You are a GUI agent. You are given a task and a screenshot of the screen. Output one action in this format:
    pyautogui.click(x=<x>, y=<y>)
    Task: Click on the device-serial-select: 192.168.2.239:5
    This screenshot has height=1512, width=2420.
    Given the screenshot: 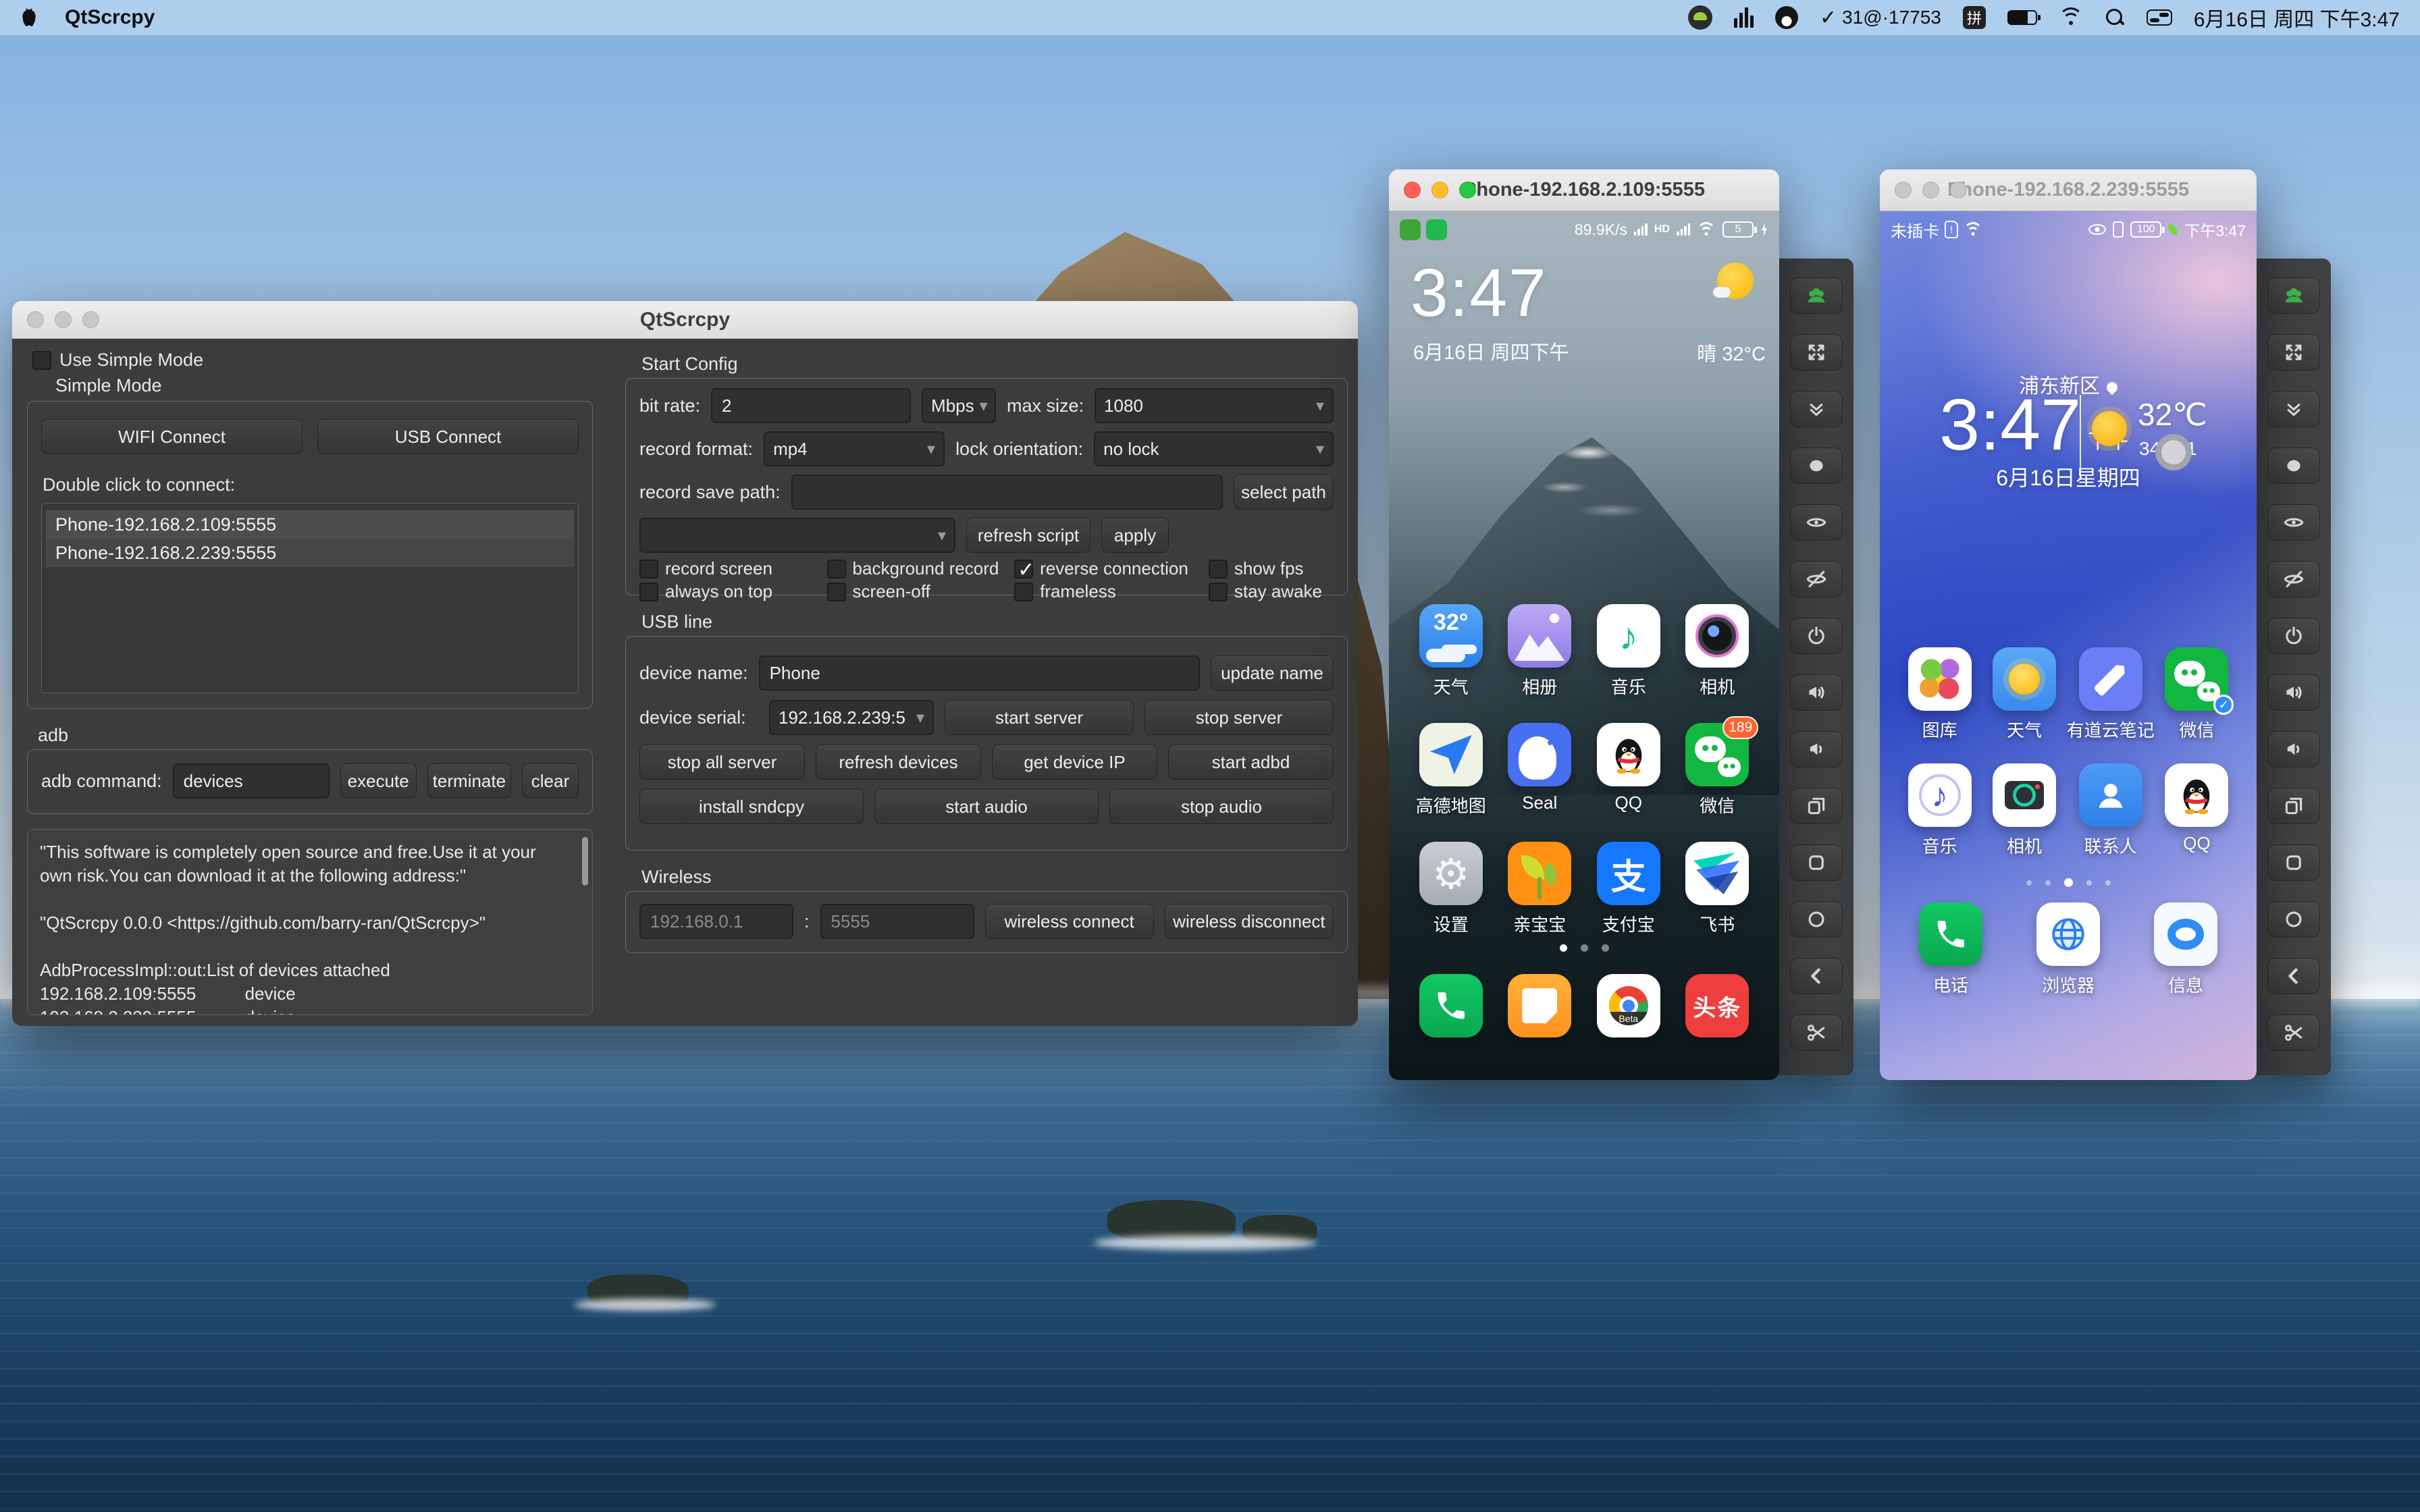 What is the action you would take?
    pyautogui.click(x=851, y=717)
    